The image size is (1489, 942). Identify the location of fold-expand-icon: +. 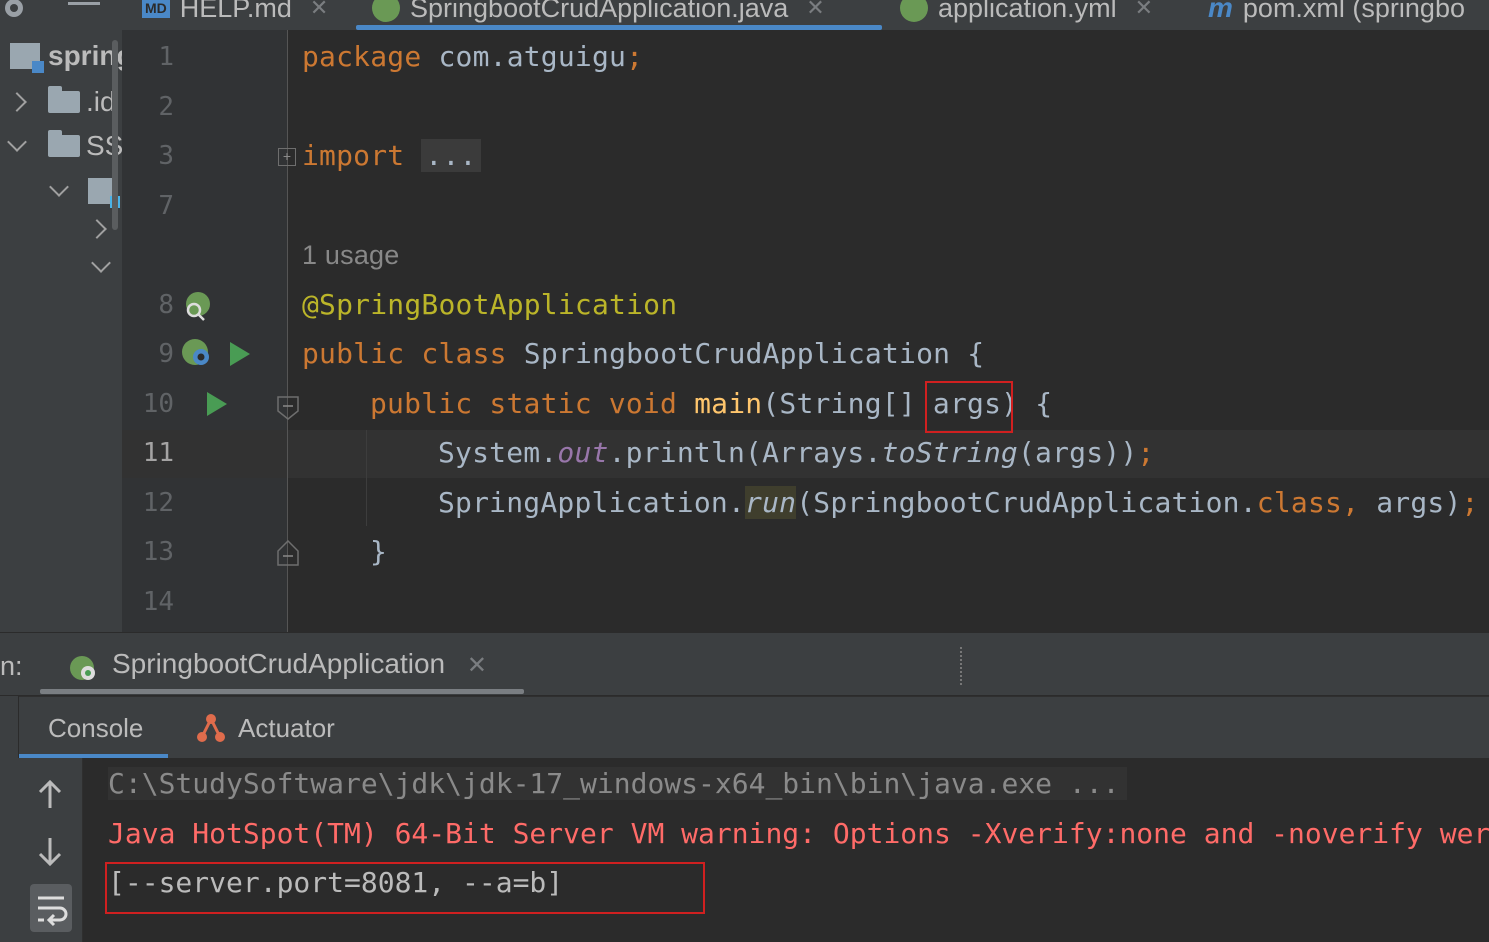
(287, 157).